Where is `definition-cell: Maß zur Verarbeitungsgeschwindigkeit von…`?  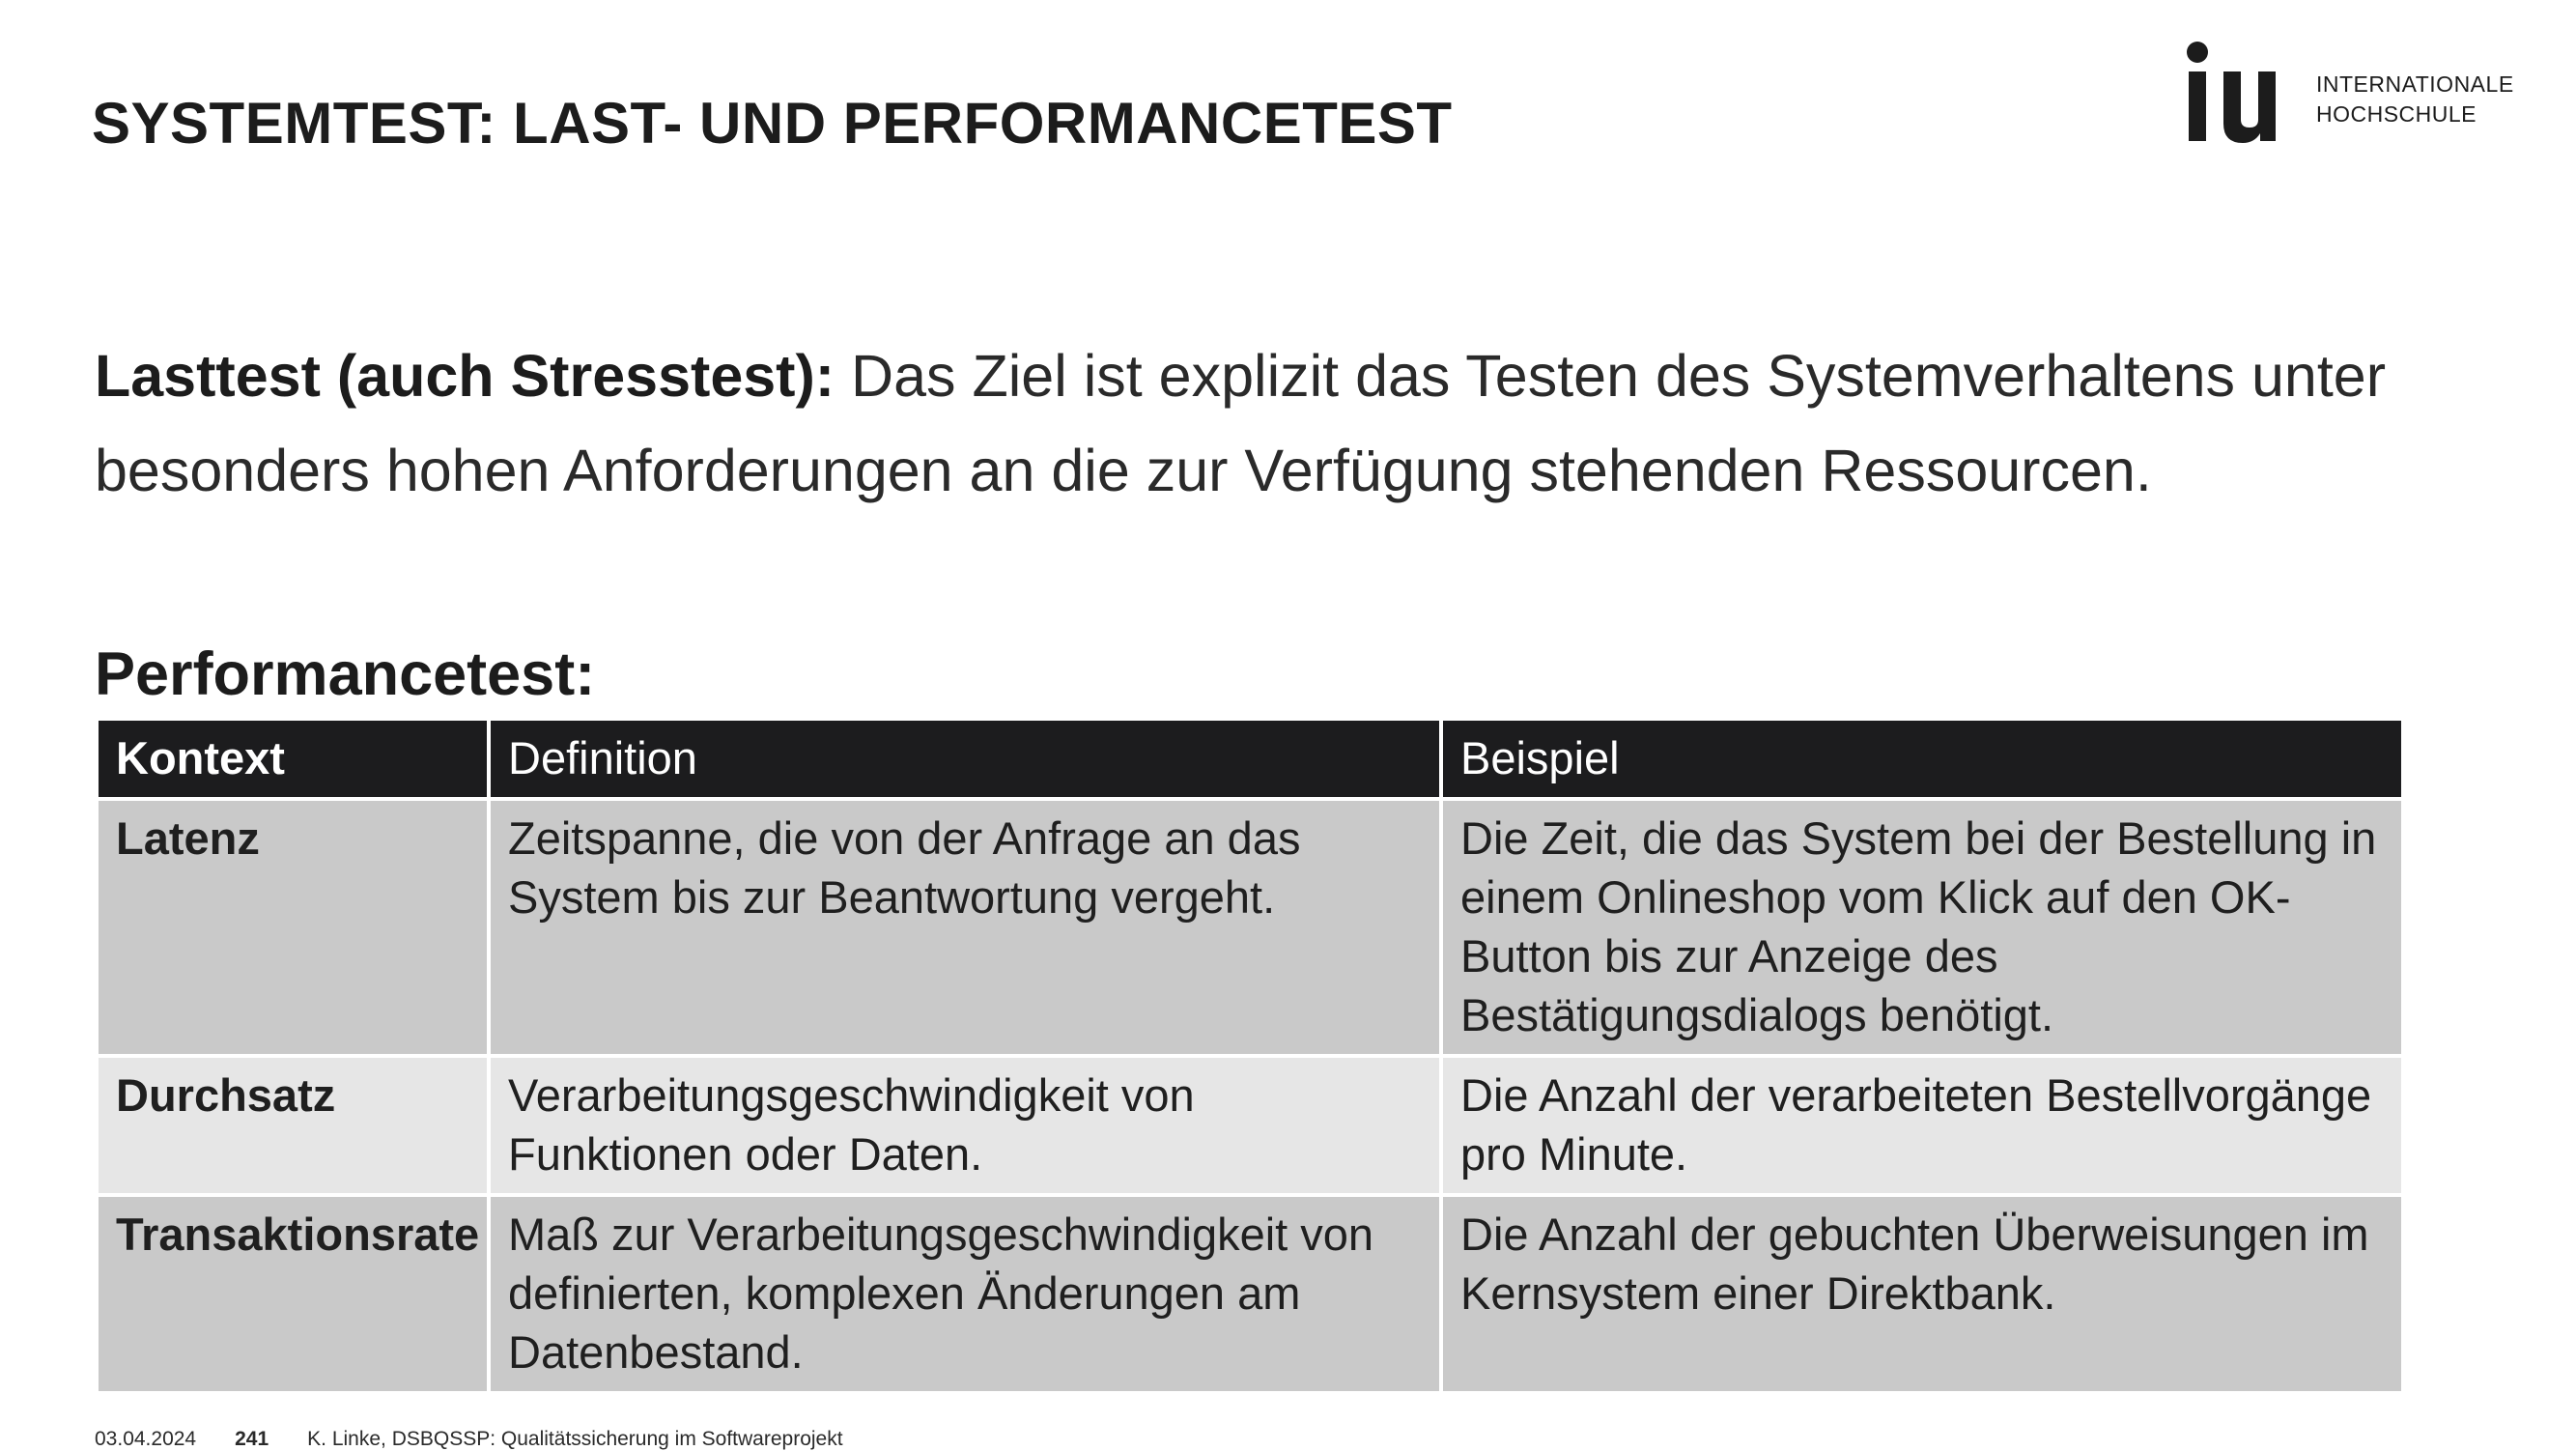
definition-cell: Maß zur Verarbeitungsgeschwindigkeit von… is located at coordinates (965, 1294).